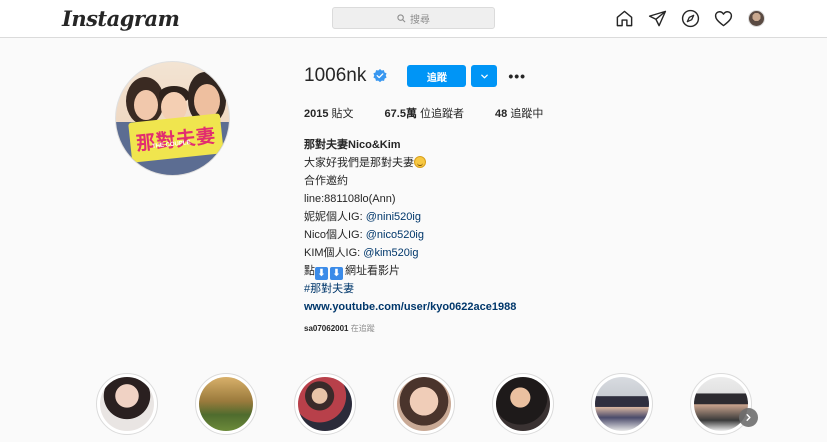 The height and width of the screenshot is (442, 827). I want to click on more-options-icon: •••, so click(517, 76).